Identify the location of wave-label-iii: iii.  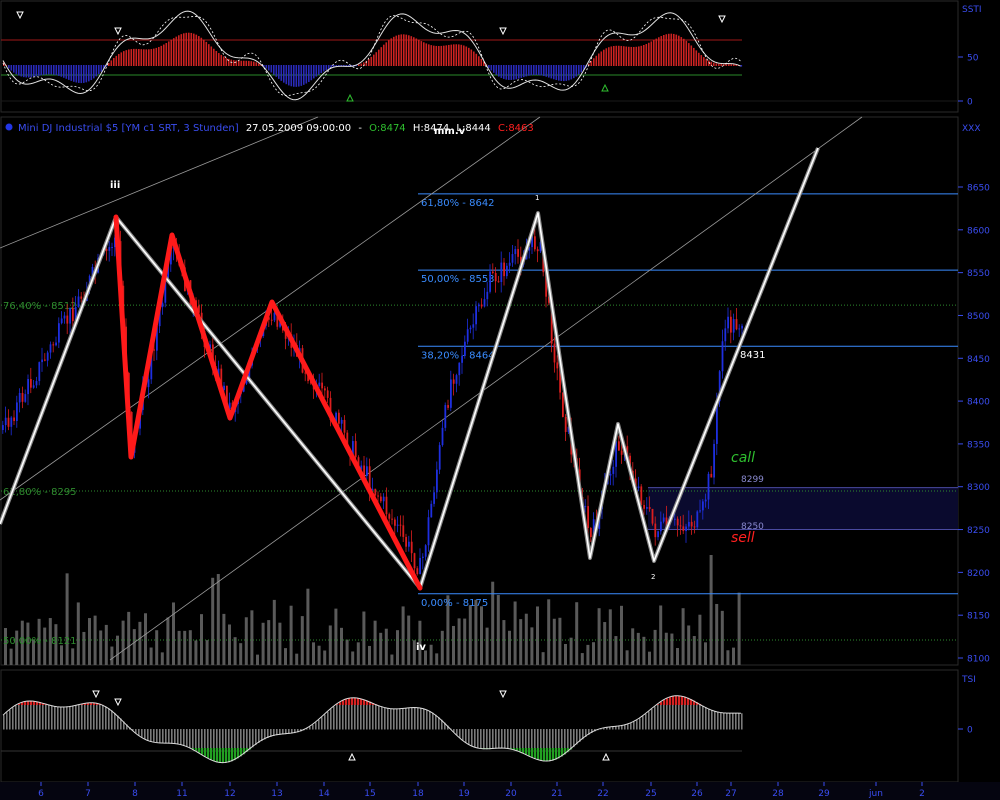
(115, 185).